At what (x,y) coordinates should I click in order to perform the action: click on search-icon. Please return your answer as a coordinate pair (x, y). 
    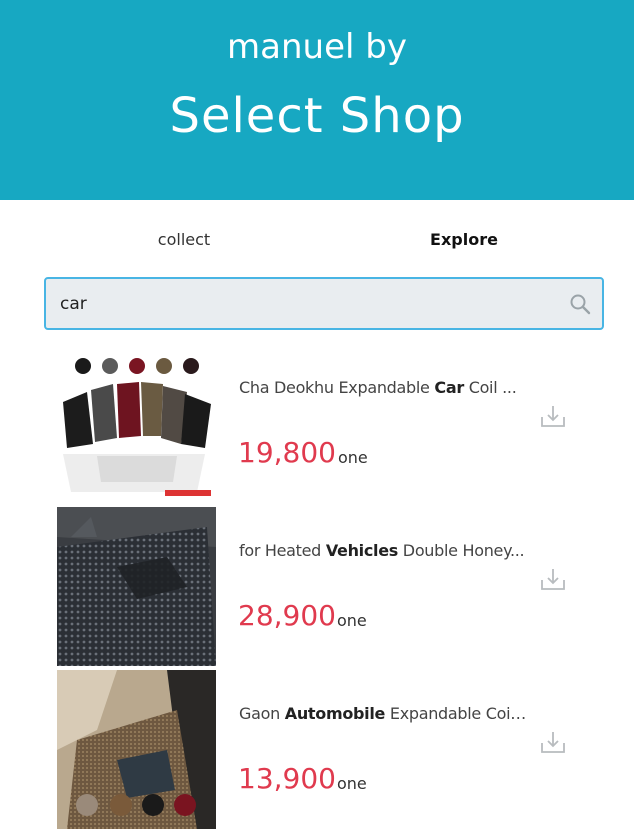
    Looking at the image, I should click on (580, 304).